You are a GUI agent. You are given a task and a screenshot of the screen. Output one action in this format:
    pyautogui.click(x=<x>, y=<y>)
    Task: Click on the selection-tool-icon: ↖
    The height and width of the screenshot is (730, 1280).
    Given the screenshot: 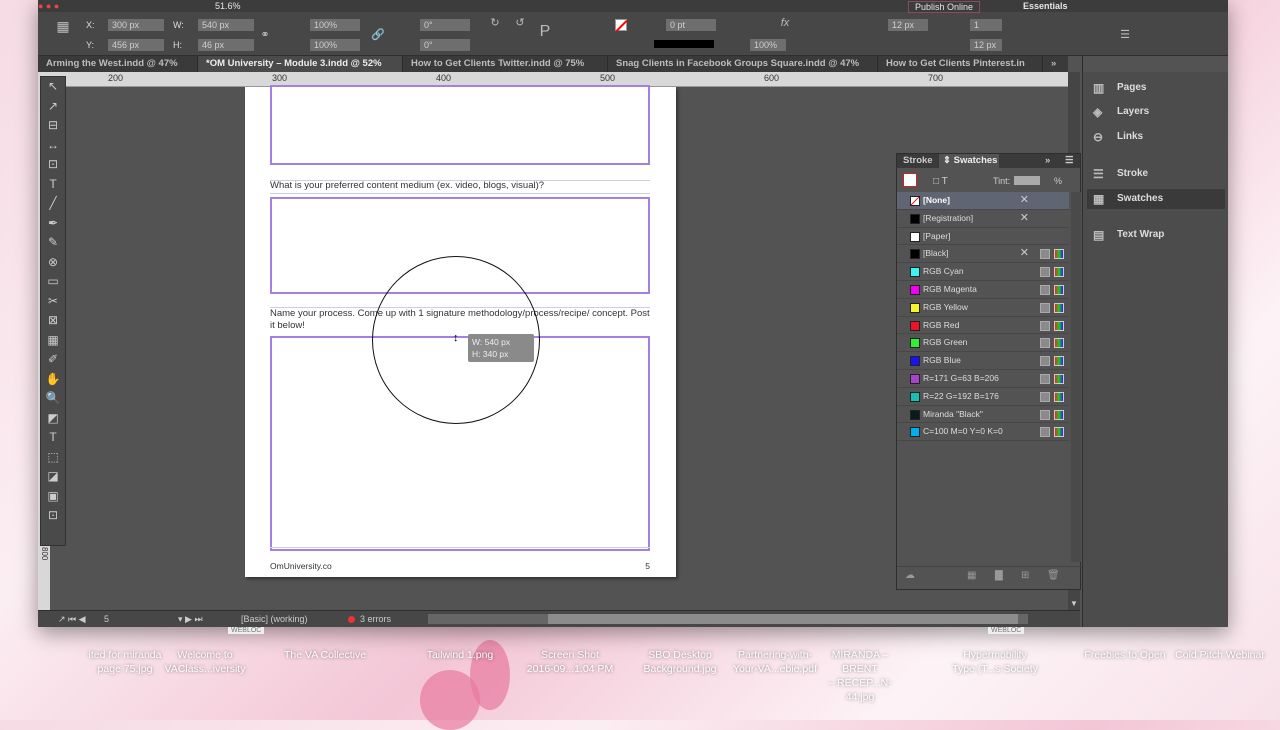 What is the action you would take?
    pyautogui.click(x=53, y=87)
    